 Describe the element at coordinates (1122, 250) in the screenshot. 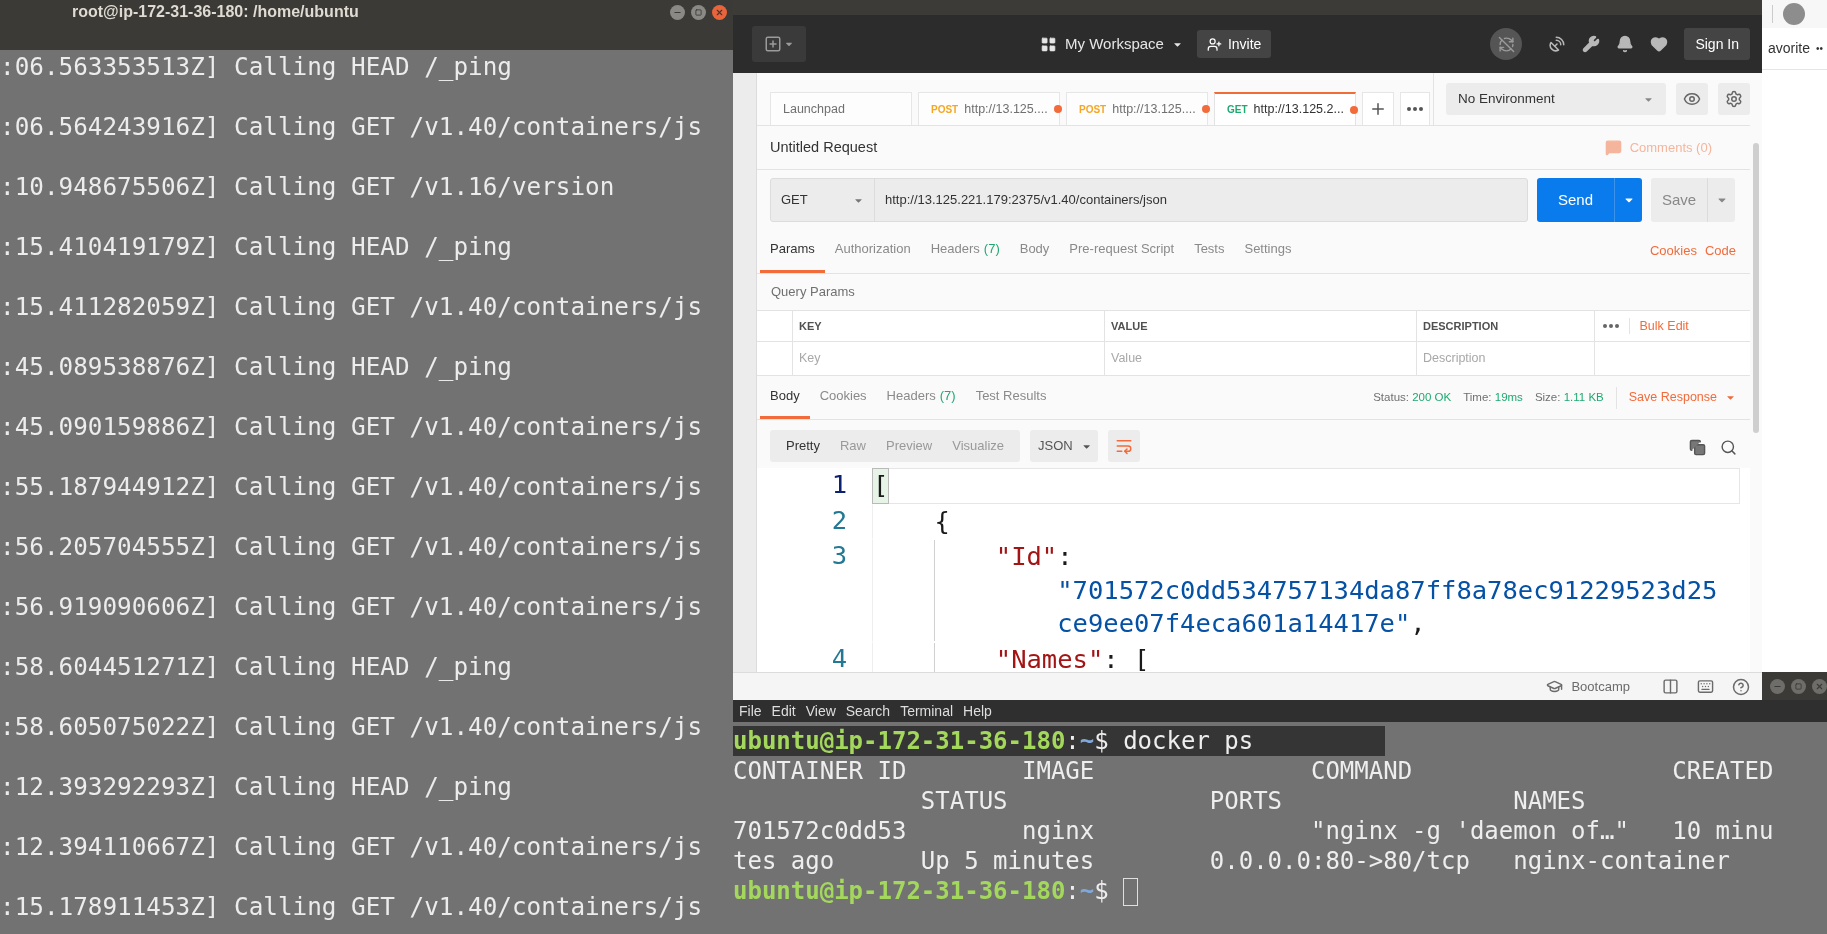

I see `section-tab: Pre-request Script` at that location.